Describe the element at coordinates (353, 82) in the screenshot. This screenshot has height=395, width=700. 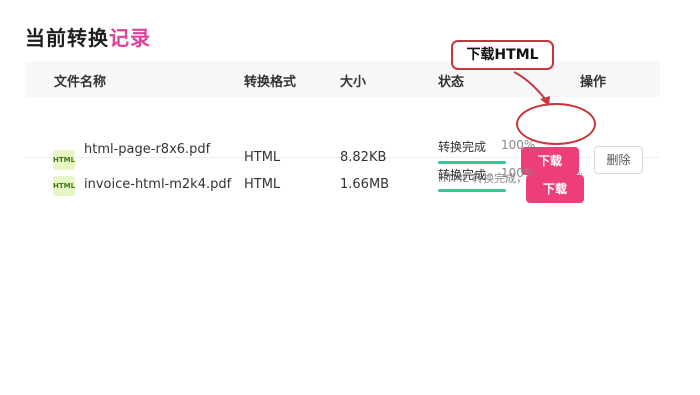
I see `header-size: 大小` at that location.